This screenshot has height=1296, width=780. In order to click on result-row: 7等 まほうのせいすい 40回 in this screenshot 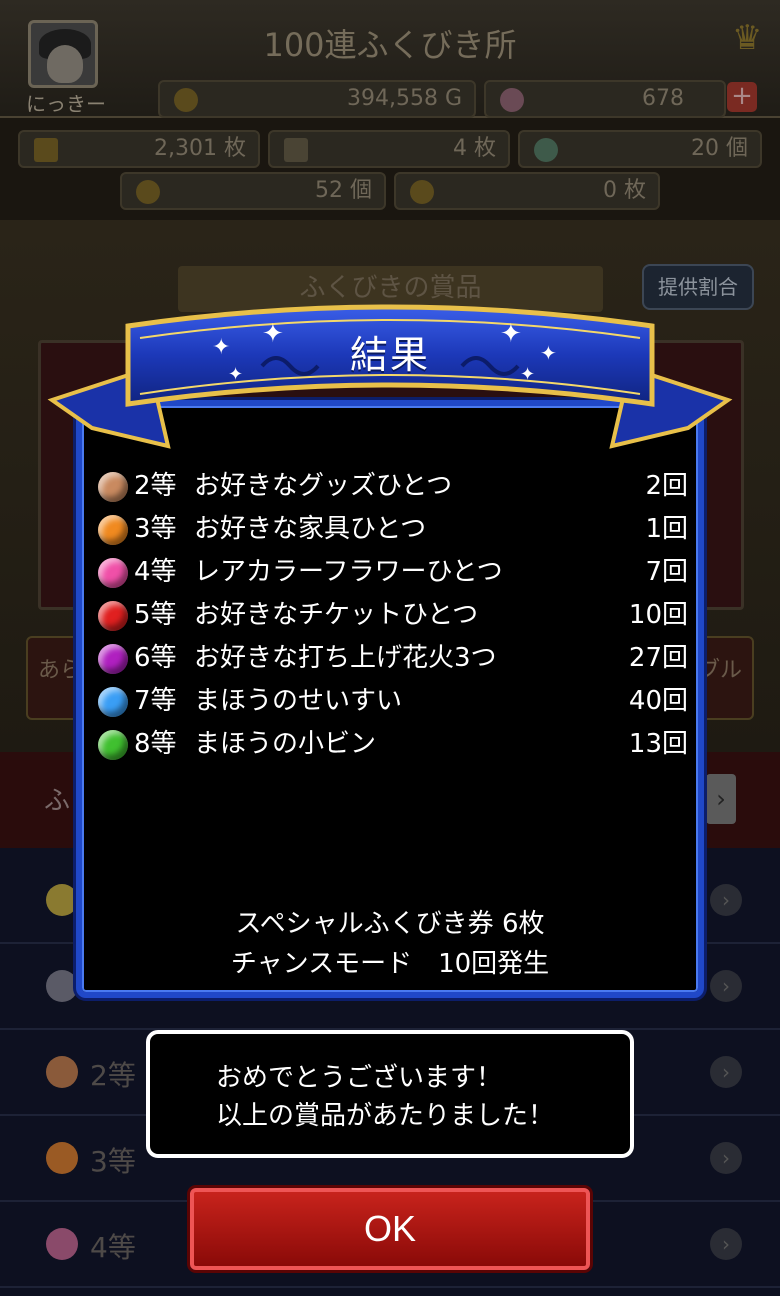, I will do `click(393, 701)`.